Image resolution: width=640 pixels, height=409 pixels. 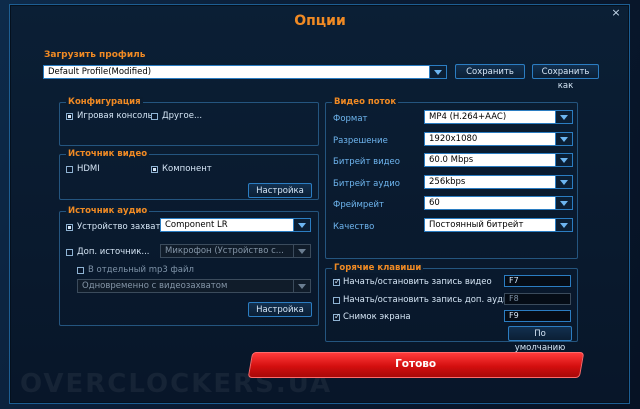 What do you see at coordinates (69, 227) in the screenshot?
I see `capture-device-radio` at bounding box center [69, 227].